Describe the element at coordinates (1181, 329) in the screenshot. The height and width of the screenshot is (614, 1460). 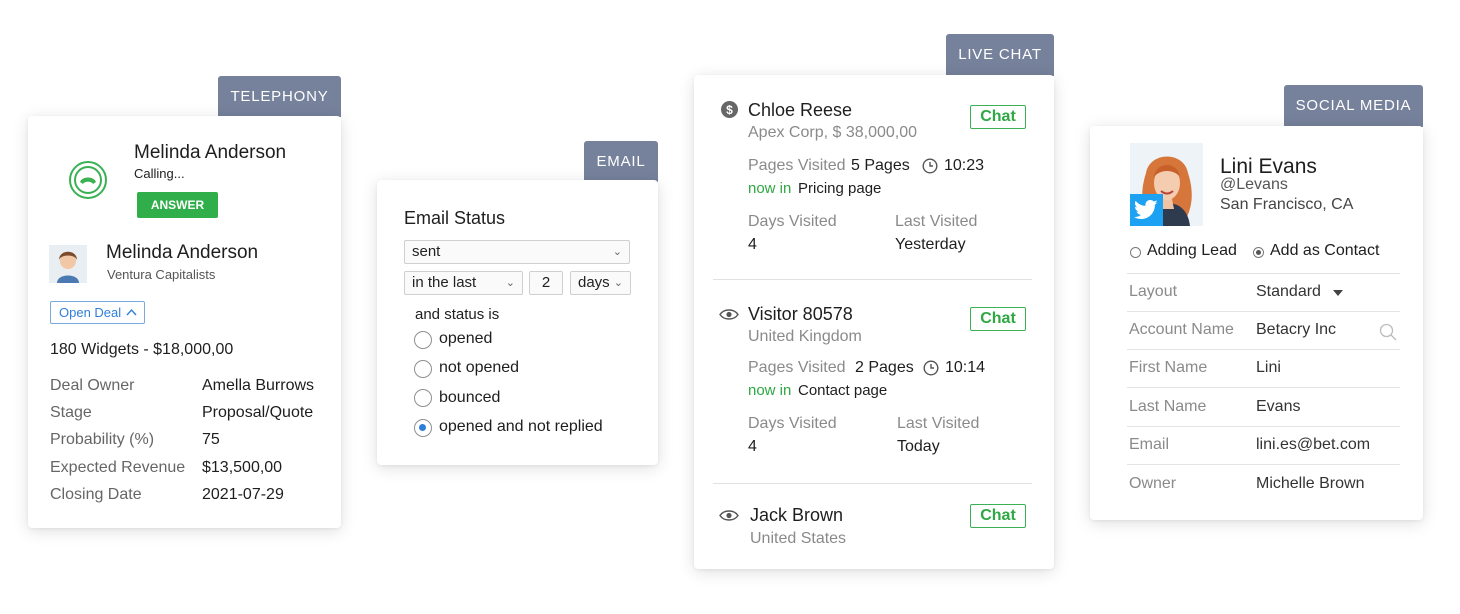
I see `account-name-label: Account Name` at that location.